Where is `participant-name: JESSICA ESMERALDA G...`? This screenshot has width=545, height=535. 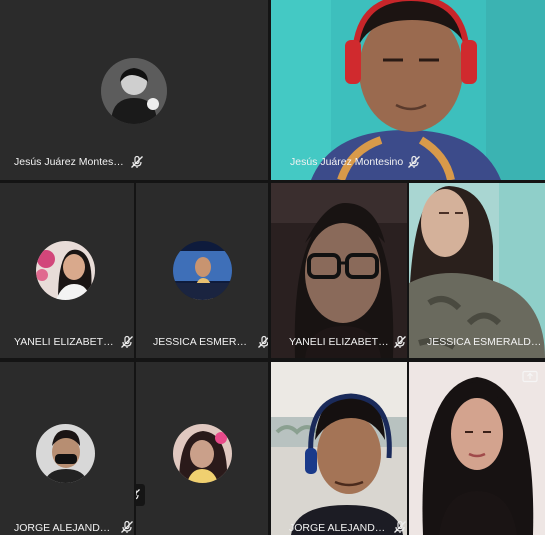
participant-name: JESSICA ESMERALDA G... is located at coordinates (486, 342).